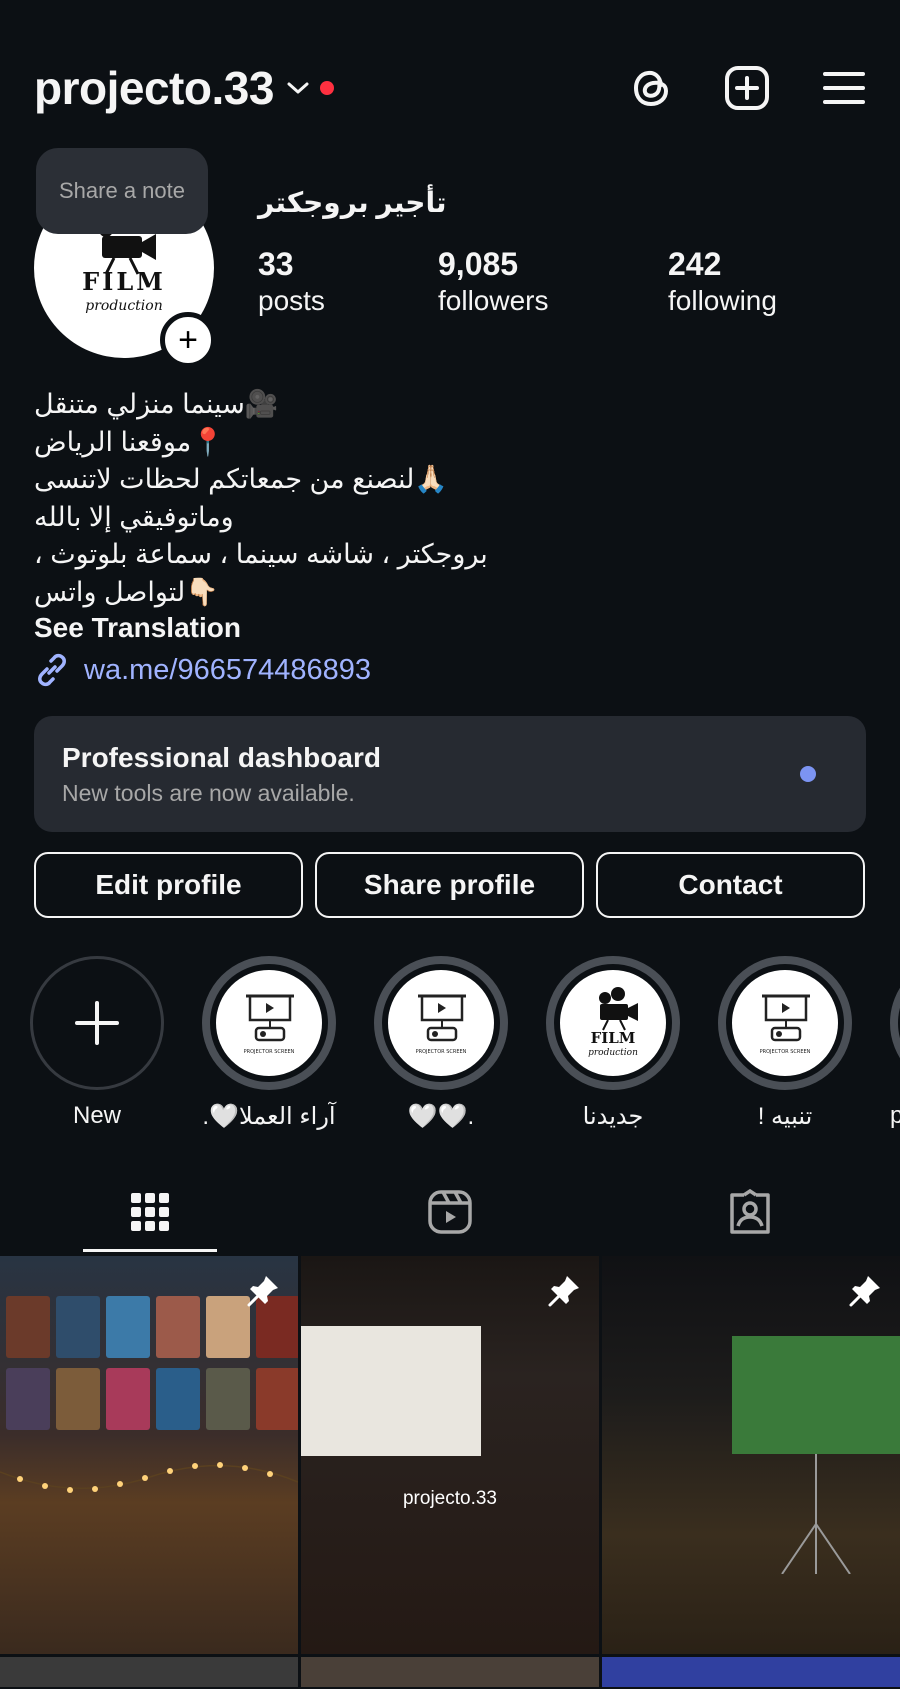 This screenshot has width=900, height=1689. I want to click on grid-icon, so click(150, 1212).